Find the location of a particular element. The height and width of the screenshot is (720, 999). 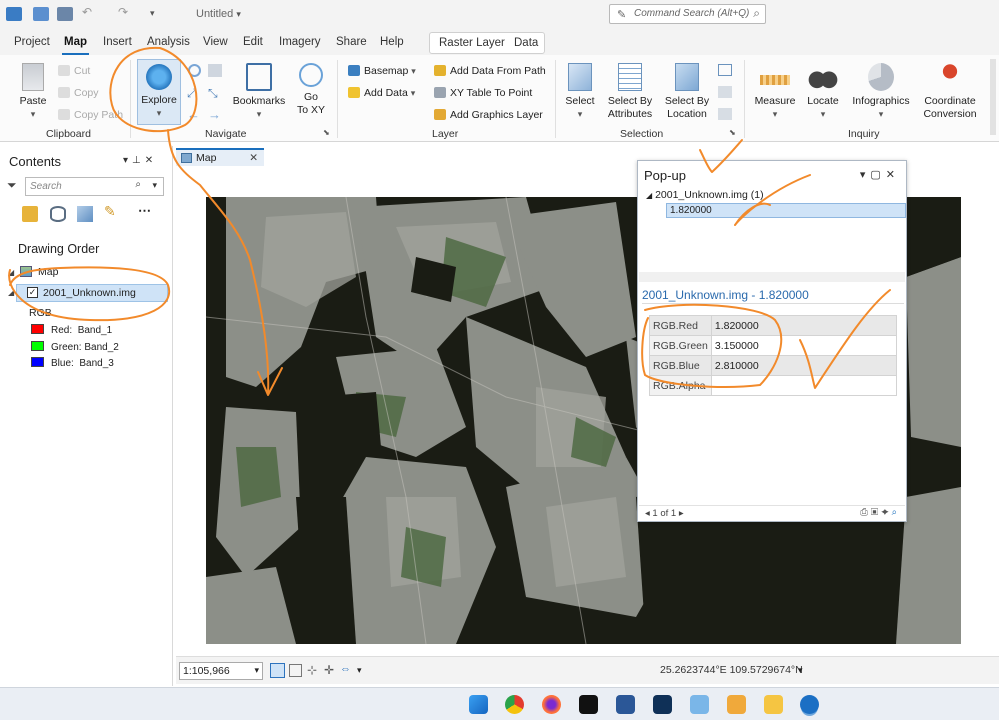

media-icon is located at coordinates (736, 704).